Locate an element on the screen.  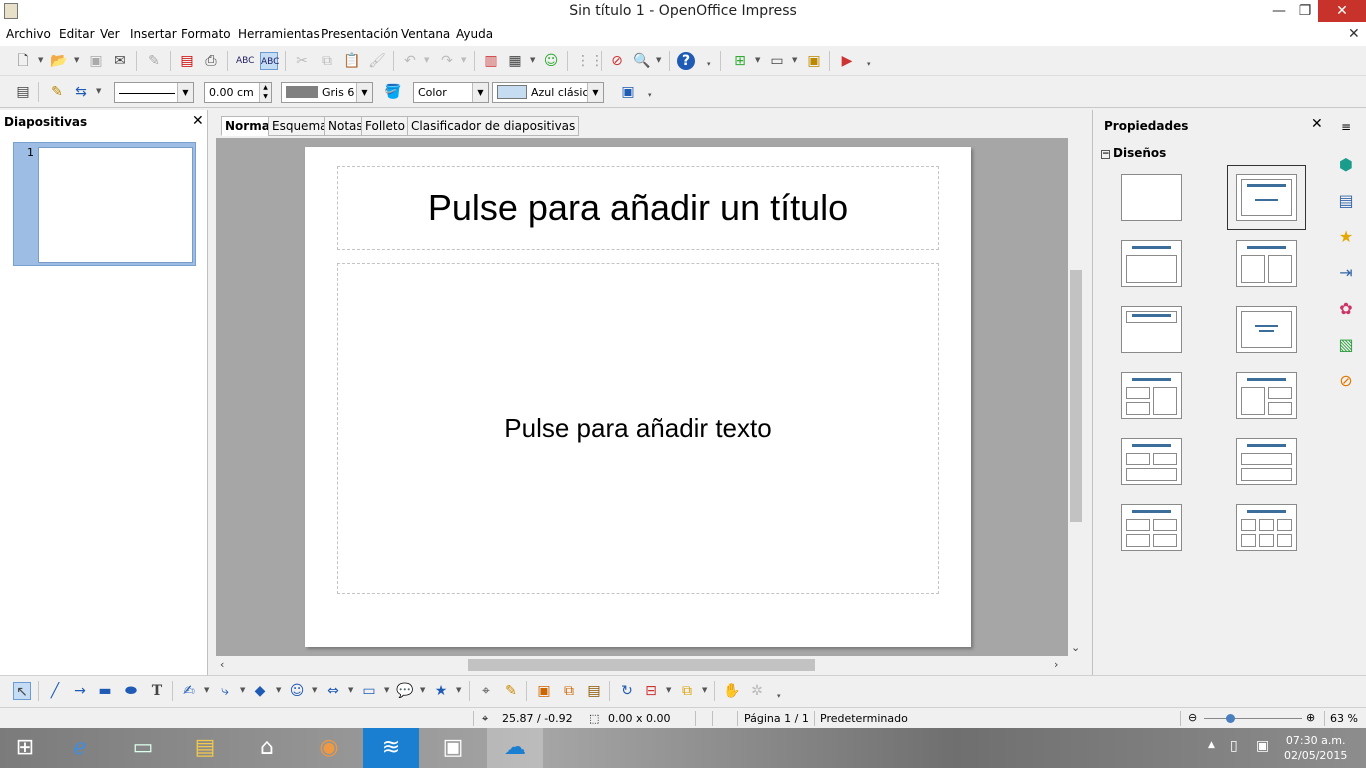
zoom-slider is located at coordinates (1253, 718).